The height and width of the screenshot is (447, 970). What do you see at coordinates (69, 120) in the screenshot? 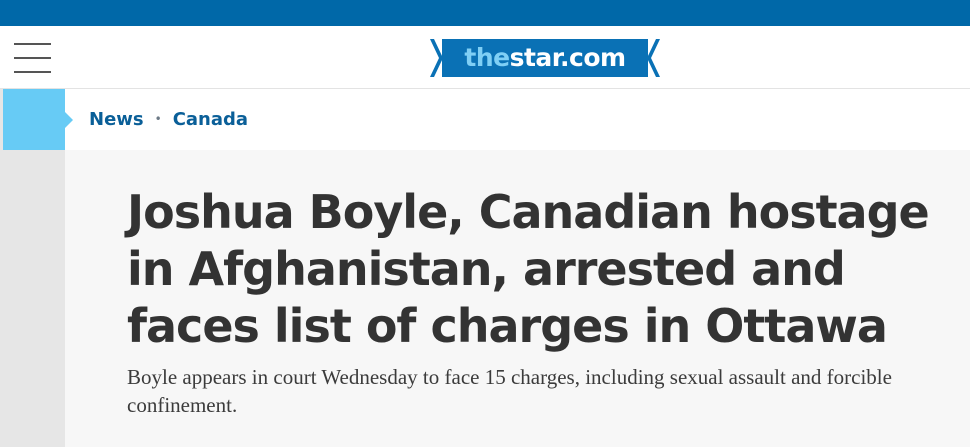
I see `section-tab-pointer-icon` at bounding box center [69, 120].